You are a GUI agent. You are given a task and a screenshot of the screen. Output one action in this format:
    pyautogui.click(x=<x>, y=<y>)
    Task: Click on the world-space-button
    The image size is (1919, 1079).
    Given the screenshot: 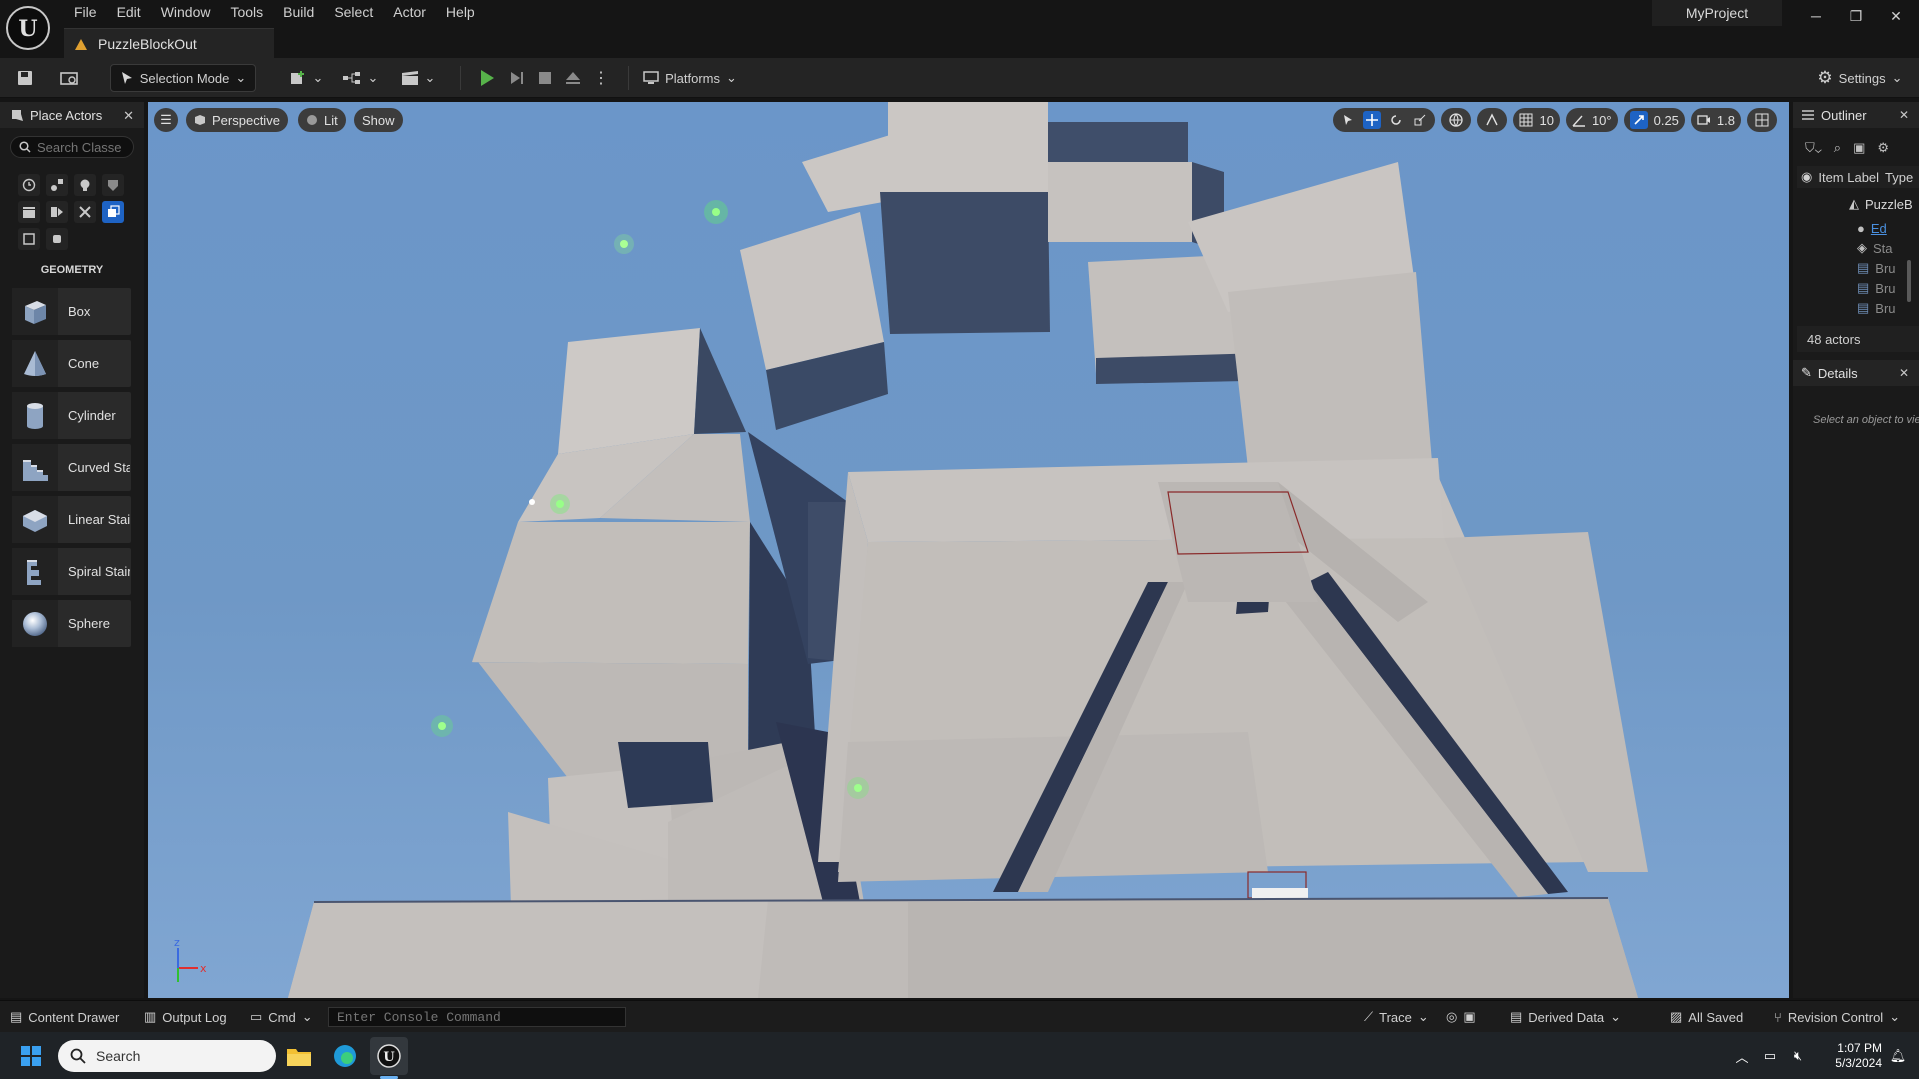 What is the action you would take?
    pyautogui.click(x=1456, y=120)
    